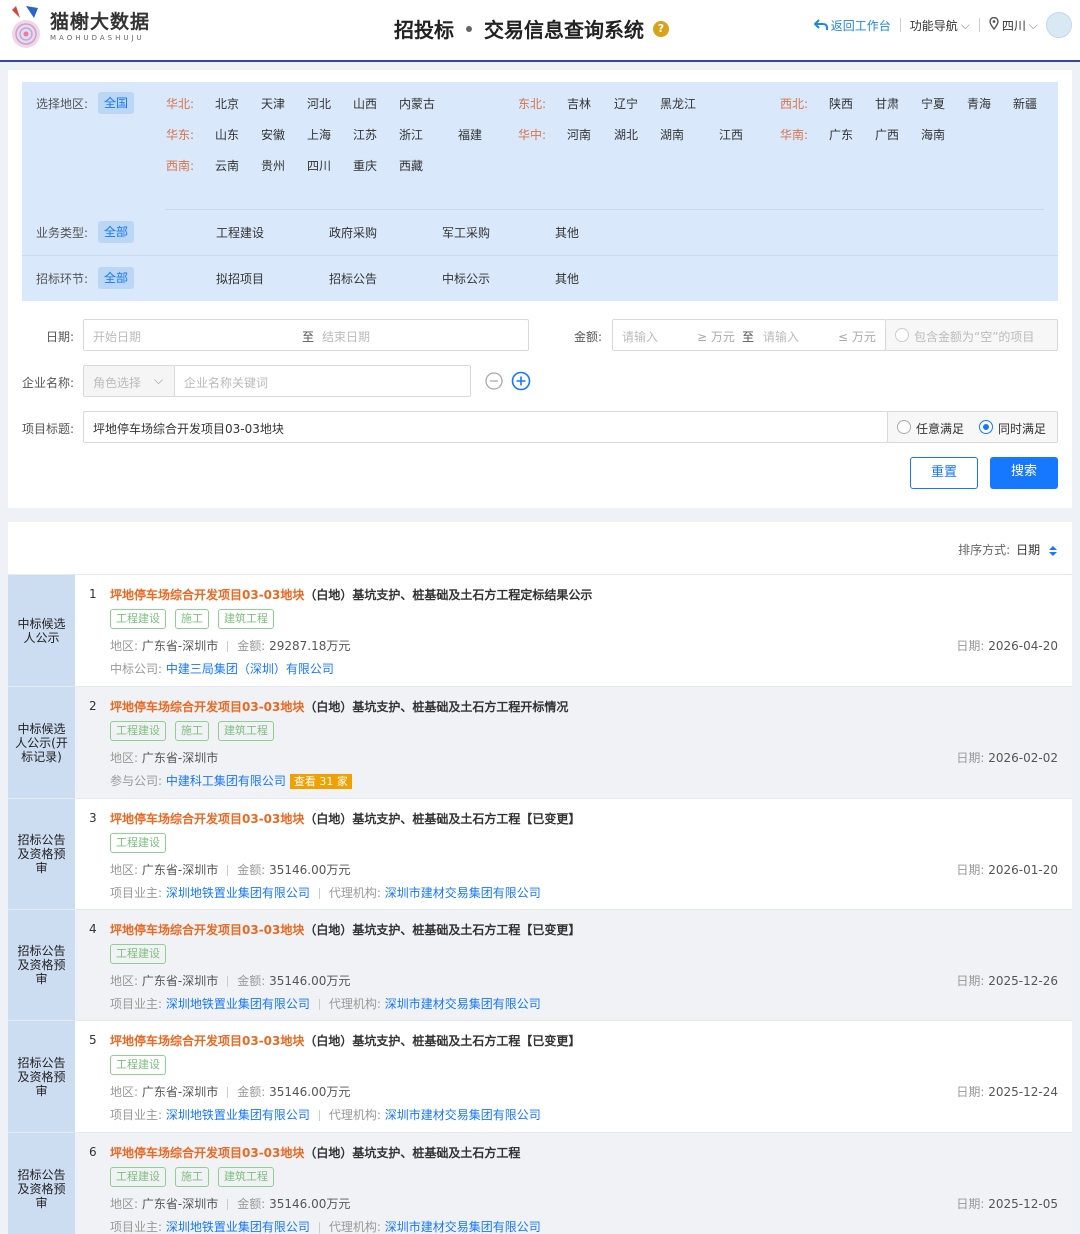 This screenshot has width=1080, height=1234. I want to click on tender-stage-option: 中标公示, so click(466, 278).